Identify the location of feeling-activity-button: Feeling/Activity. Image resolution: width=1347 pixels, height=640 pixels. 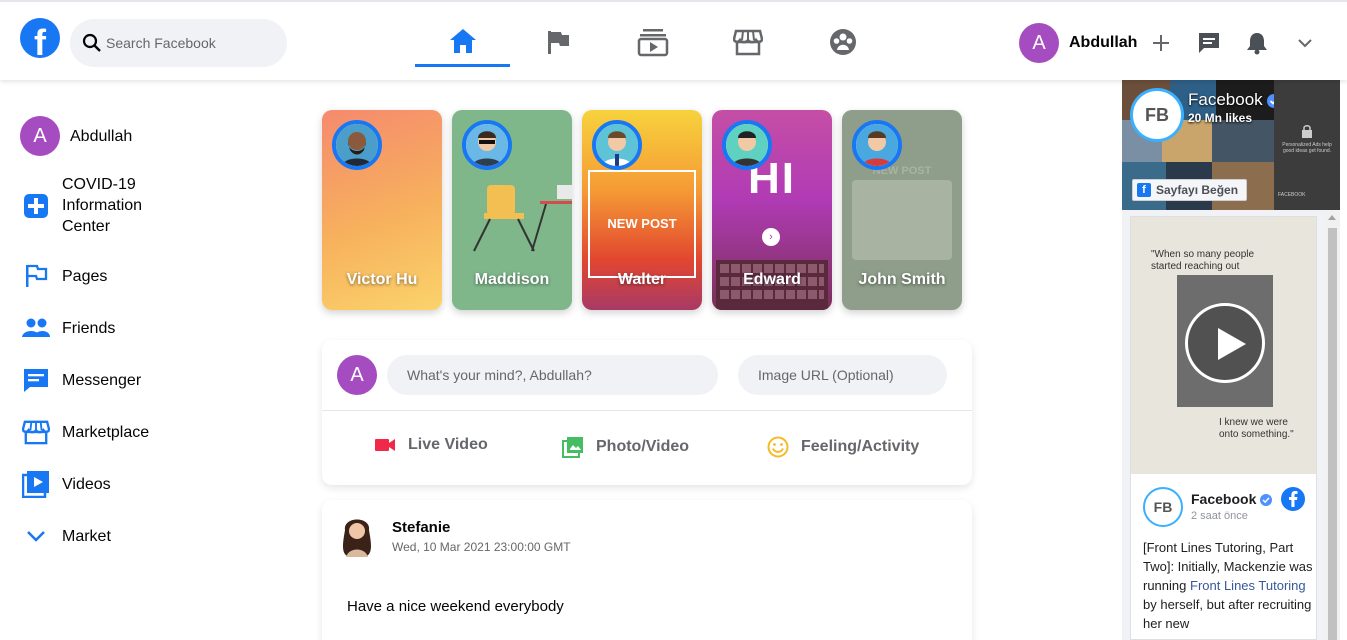
(843, 447).